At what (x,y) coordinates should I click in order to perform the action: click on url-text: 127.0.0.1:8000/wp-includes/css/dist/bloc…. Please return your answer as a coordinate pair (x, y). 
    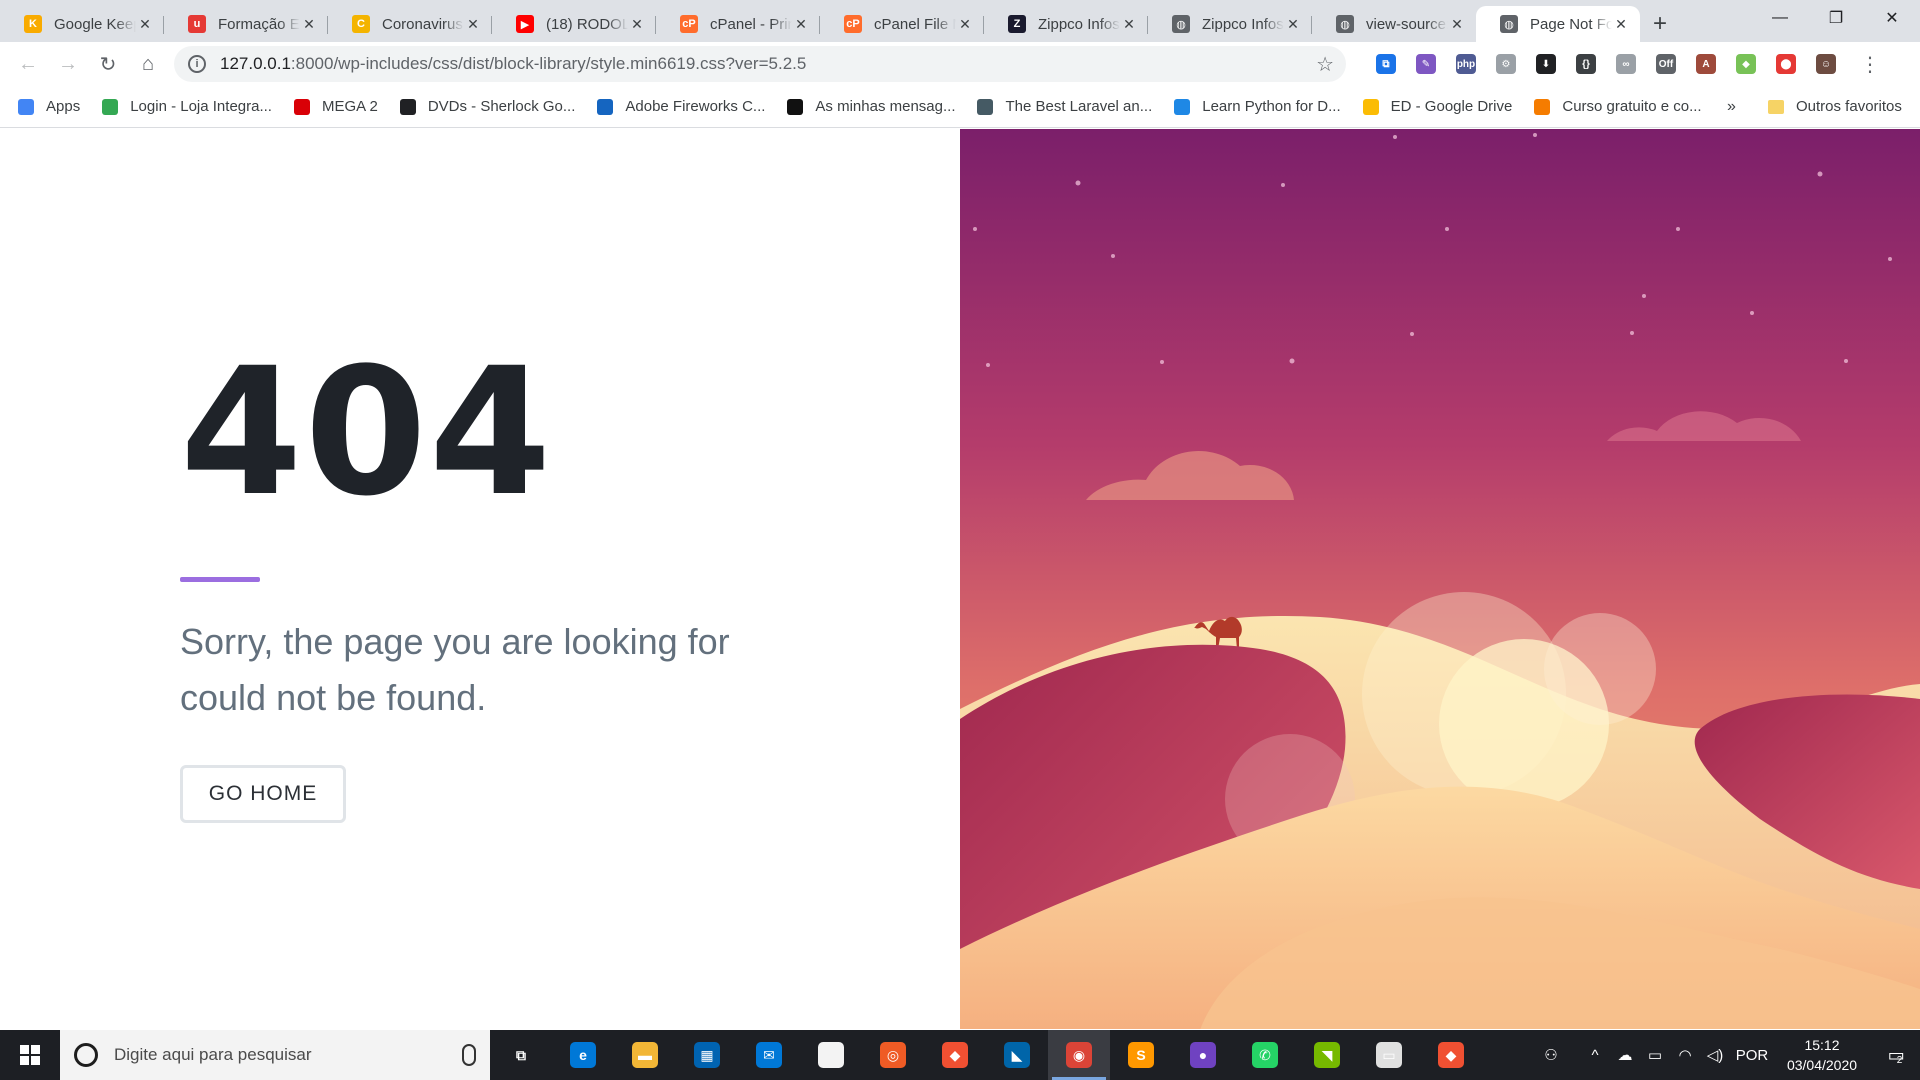
    Looking at the image, I should click on (768, 64).